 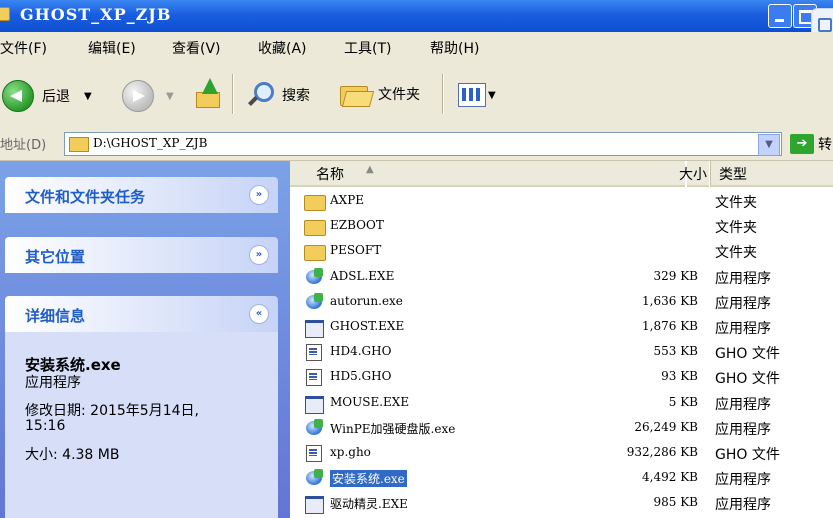 I want to click on file-row: GHOST.EXE 1,876 KB 应用程序, so click(x=566, y=327).